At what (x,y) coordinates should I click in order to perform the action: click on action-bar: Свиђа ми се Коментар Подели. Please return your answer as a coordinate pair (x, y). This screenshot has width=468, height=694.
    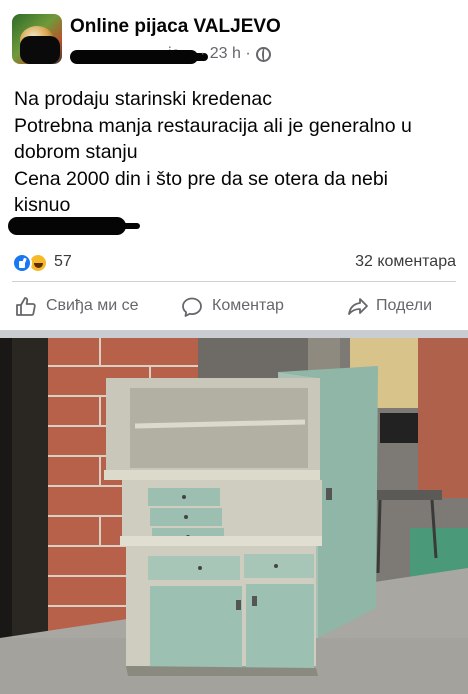
    Looking at the image, I should click on (234, 307).